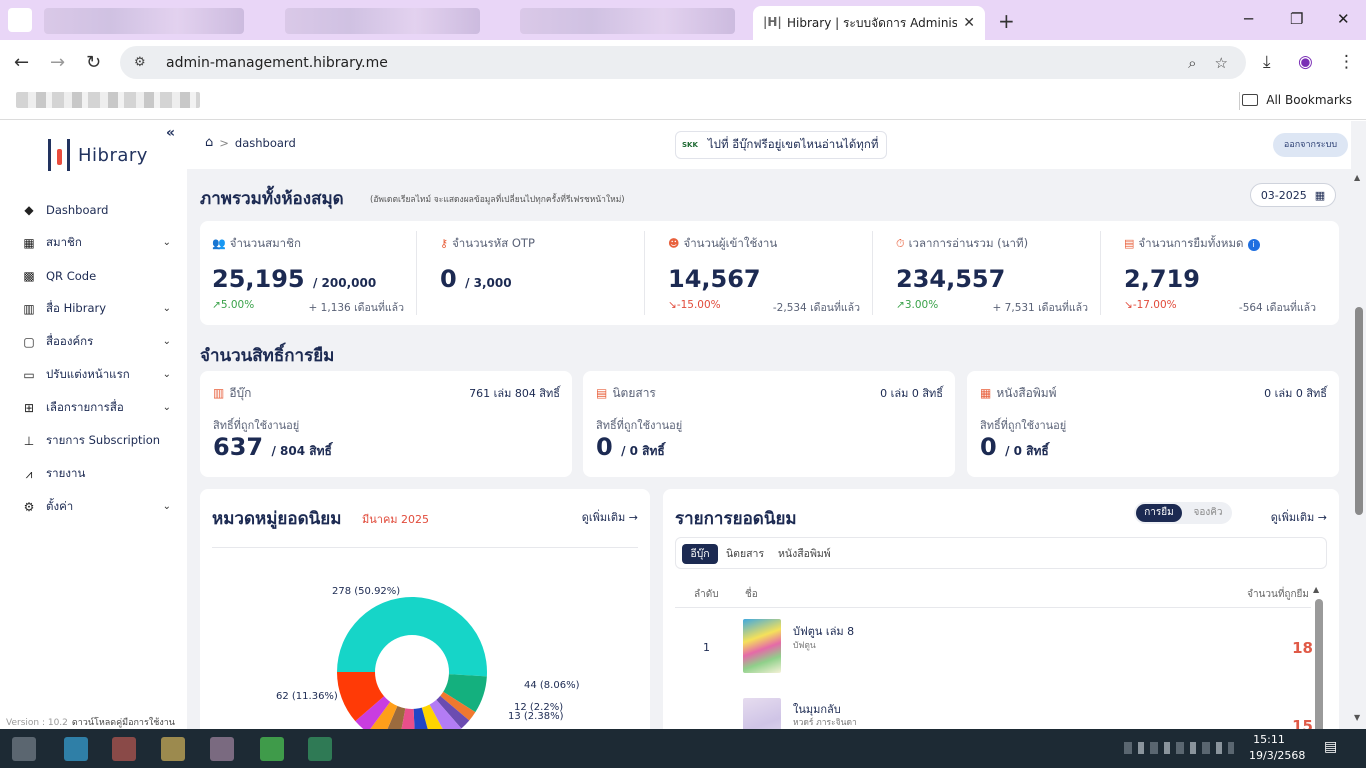 The image size is (1366, 768). What do you see at coordinates (29, 374) in the screenshot?
I see `layout-icon: ▭` at bounding box center [29, 374].